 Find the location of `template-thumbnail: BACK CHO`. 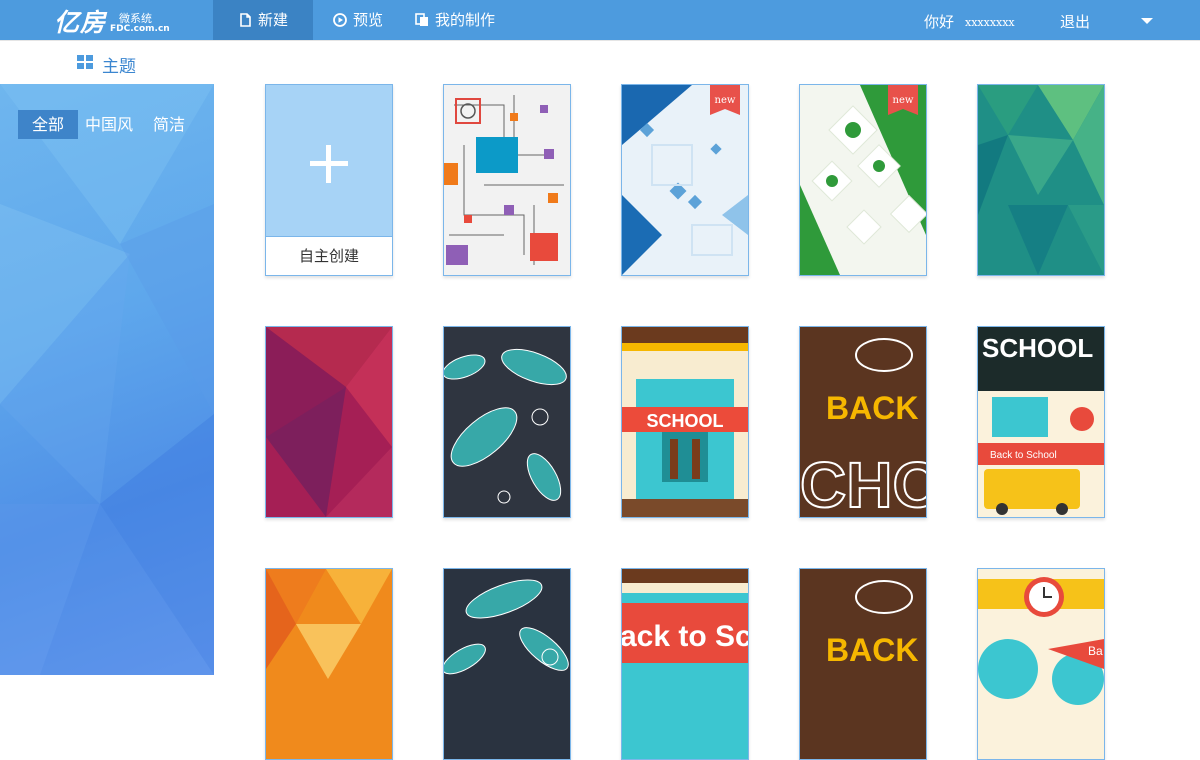

template-thumbnail: BACK CHO is located at coordinates (863, 422).